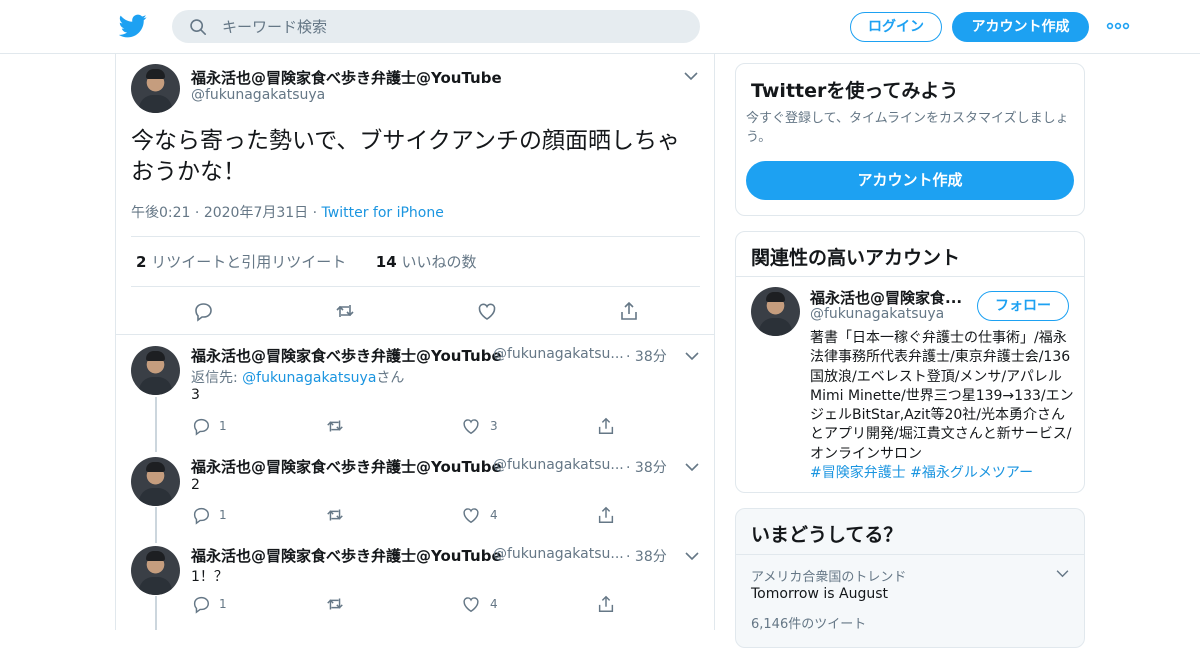 This screenshot has width=1200, height=648. What do you see at coordinates (896, 27) in the screenshot?
I see `login-button: ログイン` at bounding box center [896, 27].